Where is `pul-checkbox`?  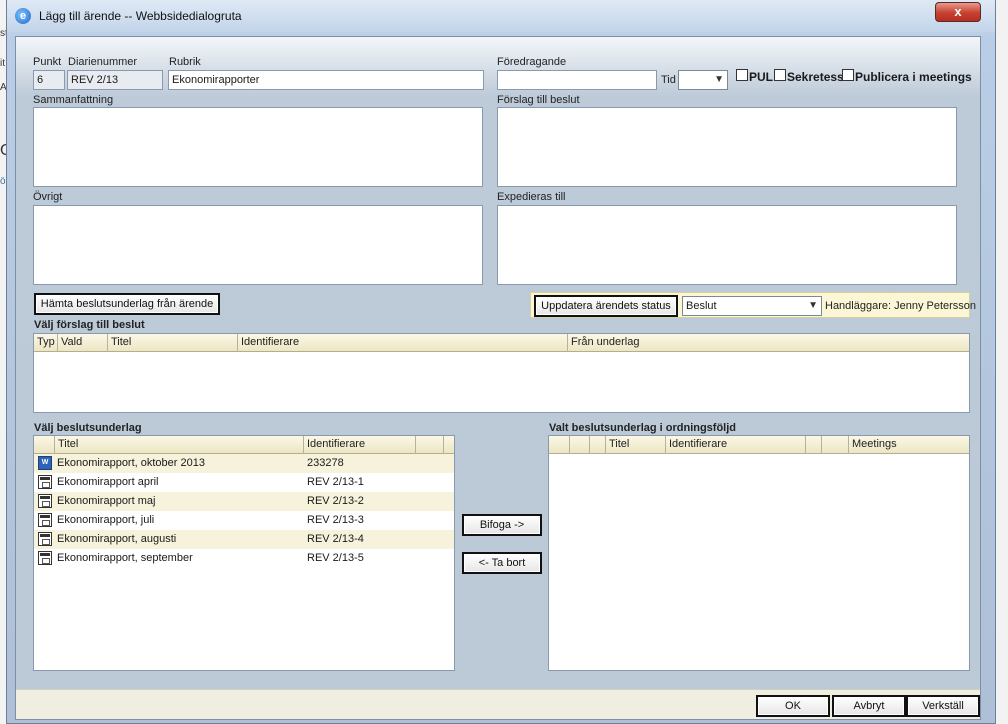
pul-checkbox is located at coordinates (742, 75).